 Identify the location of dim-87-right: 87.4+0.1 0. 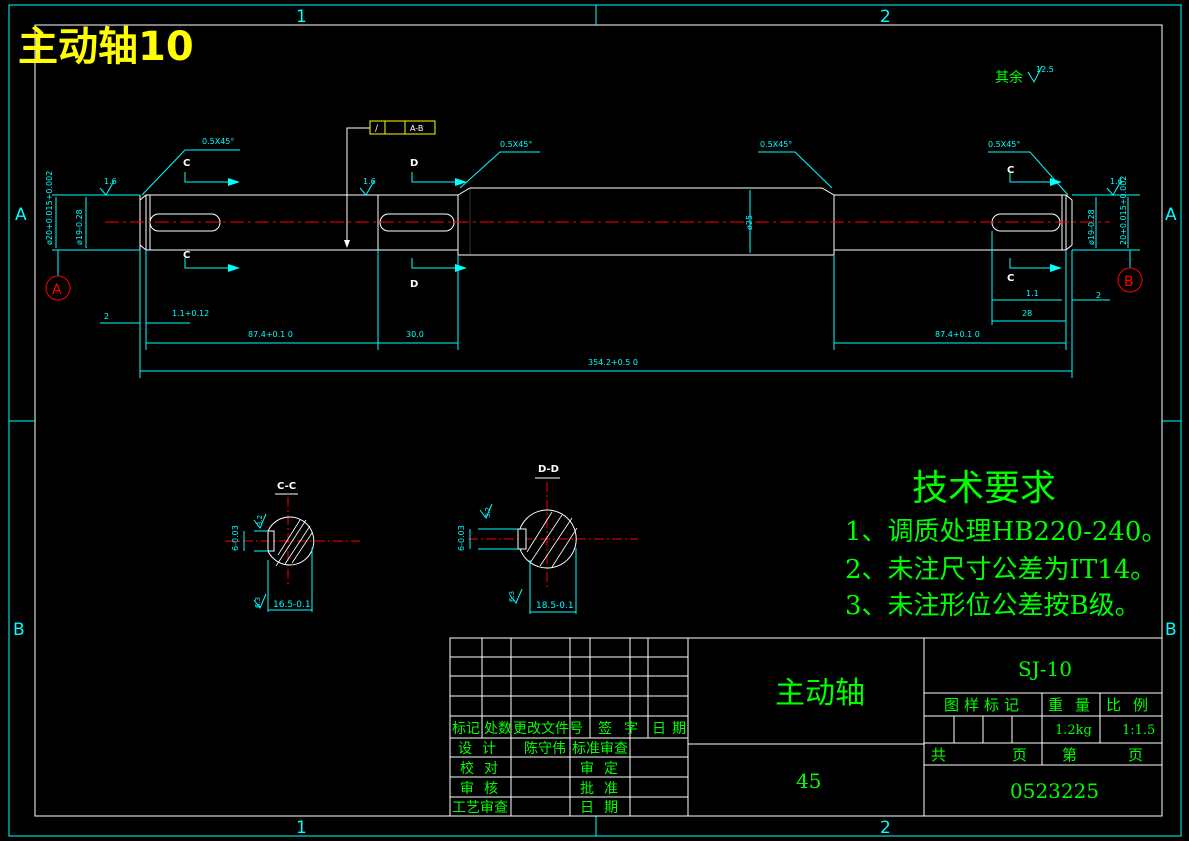
(957, 334).